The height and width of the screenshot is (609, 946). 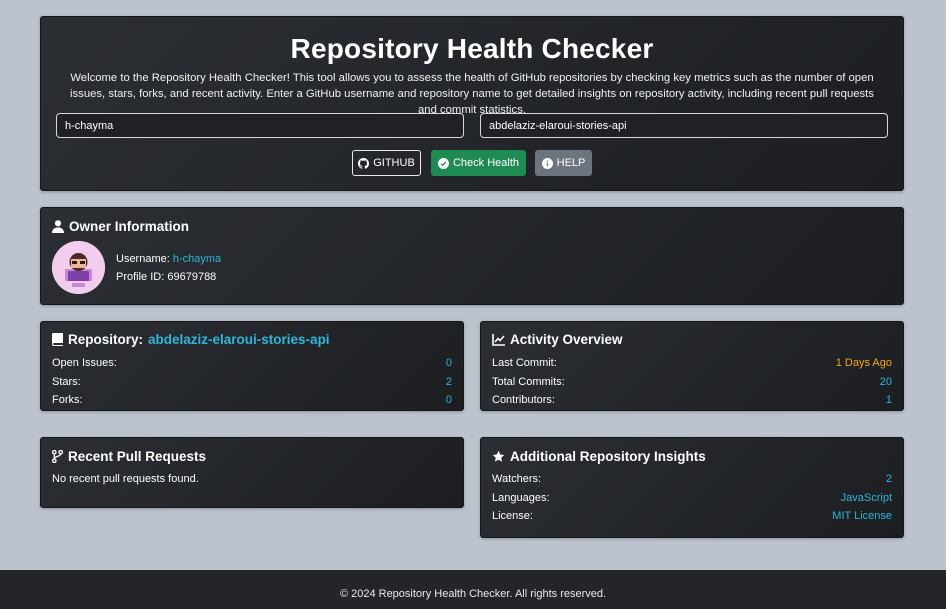 I want to click on stat-label: Total Commits:, so click(x=528, y=381).